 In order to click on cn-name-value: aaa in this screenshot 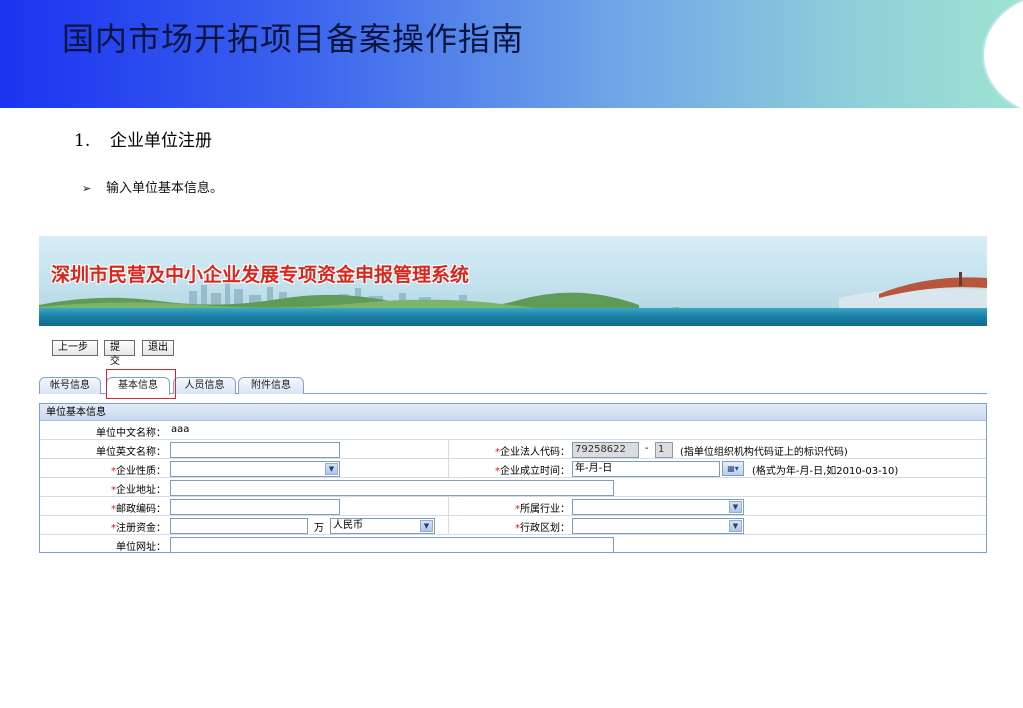, I will do `click(180, 429)`.